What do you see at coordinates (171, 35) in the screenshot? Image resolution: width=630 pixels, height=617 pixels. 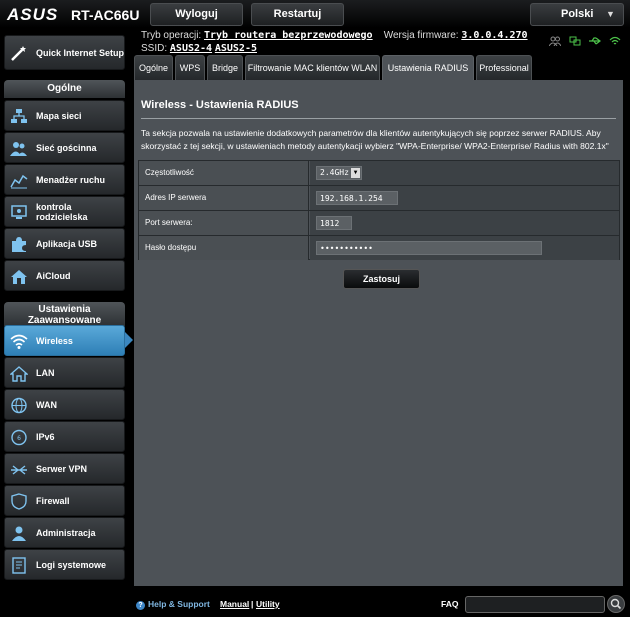 I see `mode-label: Tryb operacji:` at bounding box center [171, 35].